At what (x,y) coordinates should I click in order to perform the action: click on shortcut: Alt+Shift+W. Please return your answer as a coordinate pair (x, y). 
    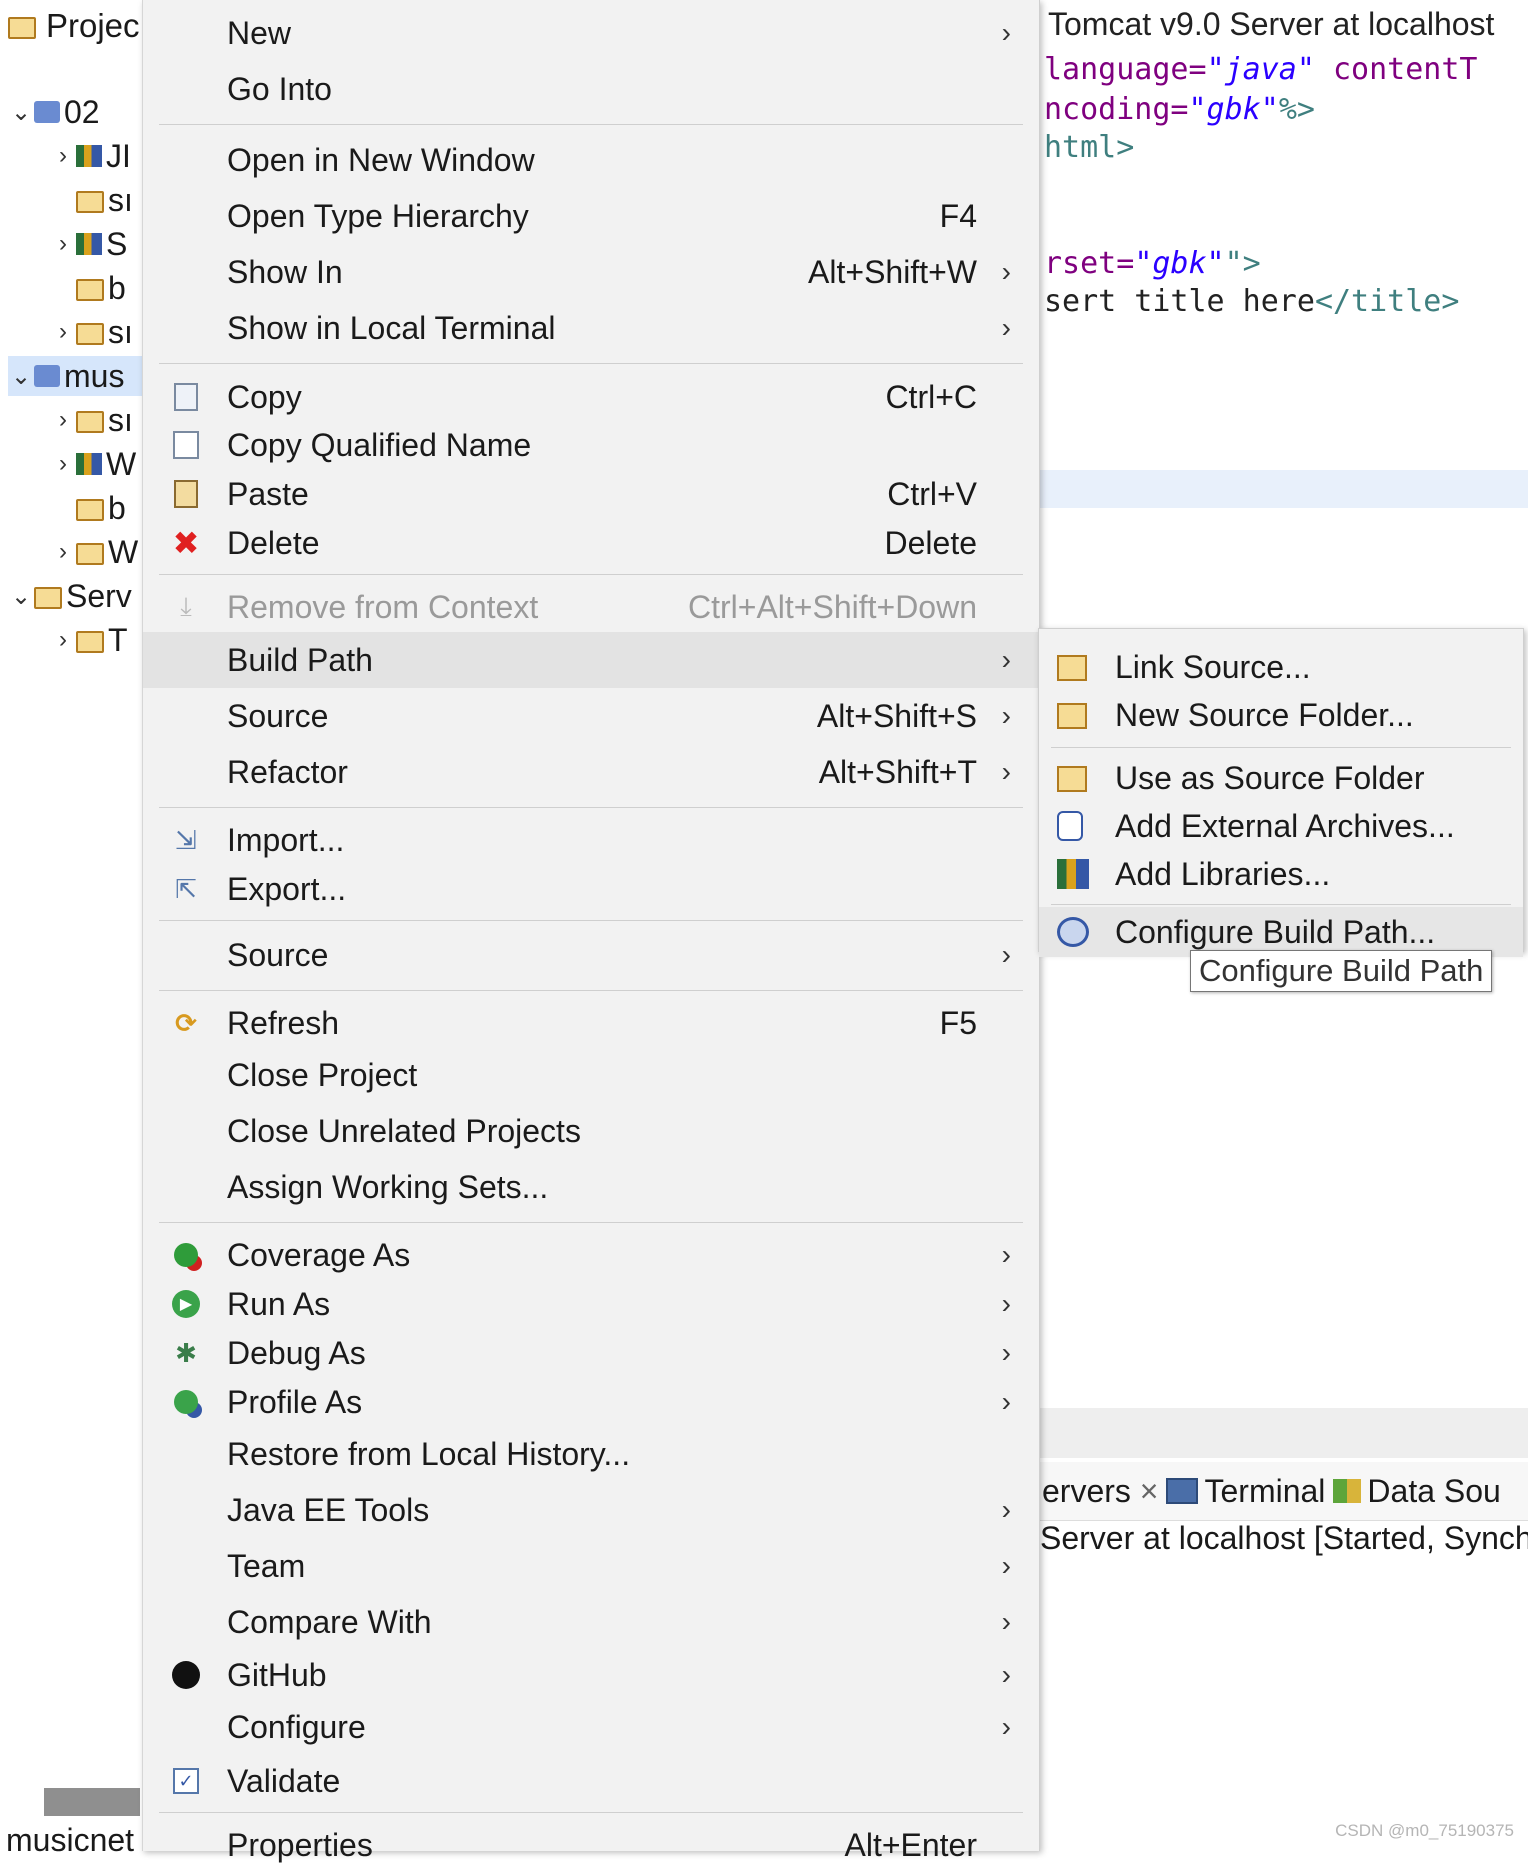
    Looking at the image, I should click on (892, 271).